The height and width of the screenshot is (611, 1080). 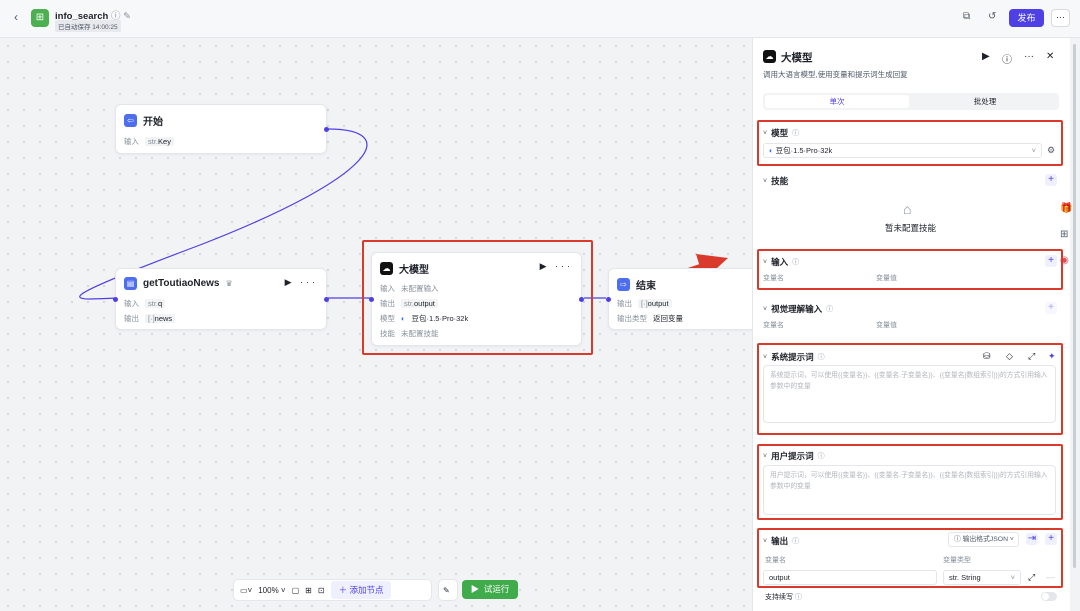 What do you see at coordinates (624, 303) in the screenshot?
I see `end-output-label: 输出` at bounding box center [624, 303].